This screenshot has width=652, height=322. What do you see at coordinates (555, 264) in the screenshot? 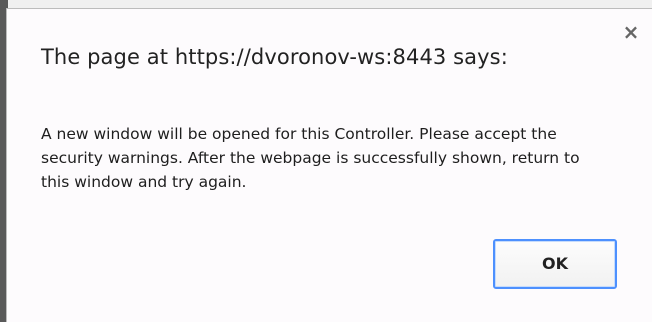
I see `ok-button: OK` at bounding box center [555, 264].